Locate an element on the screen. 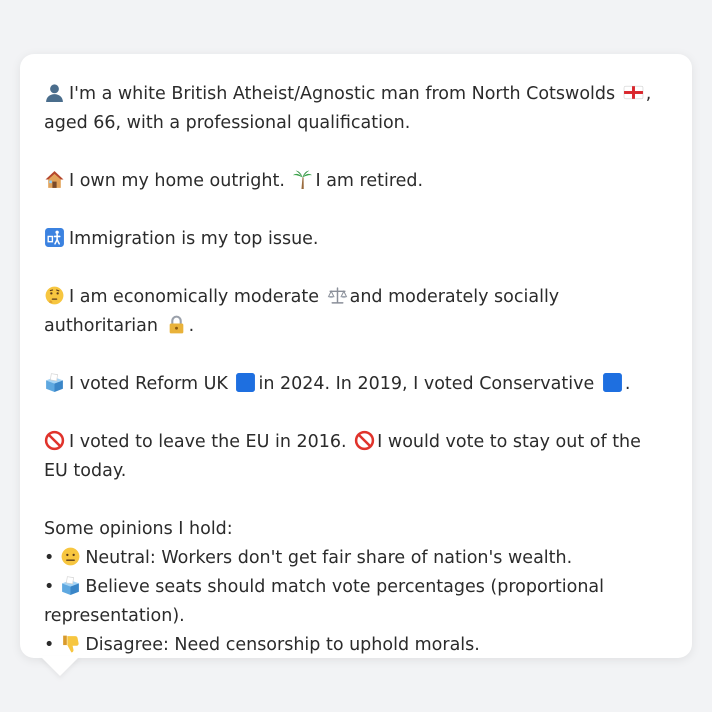 The image size is (712, 712). ideology-text-a: I am economically moderate is located at coordinates (194, 297).